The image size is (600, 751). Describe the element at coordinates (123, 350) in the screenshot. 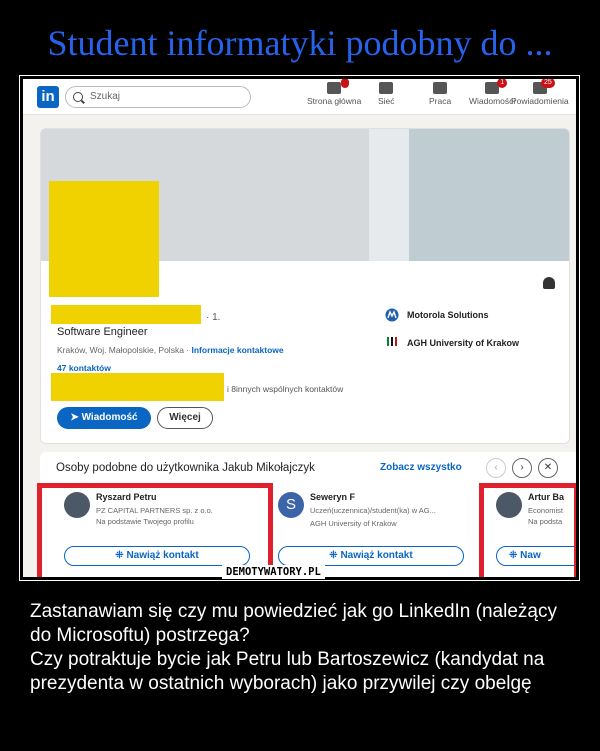

I see `location-text: Kraków, Woj. Małopolskie, Polska ·` at that location.